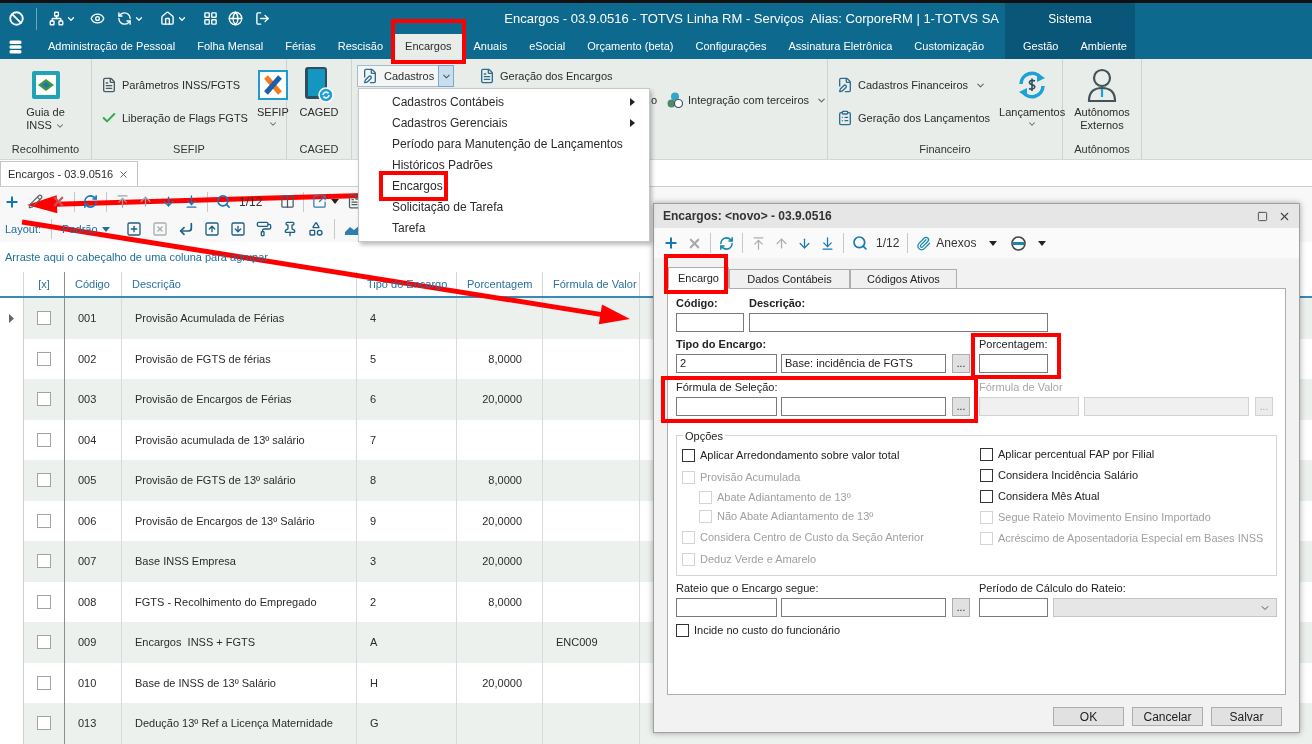  Describe the element at coordinates (319, 149) in the screenshot. I see `group-label: CAGED` at that location.